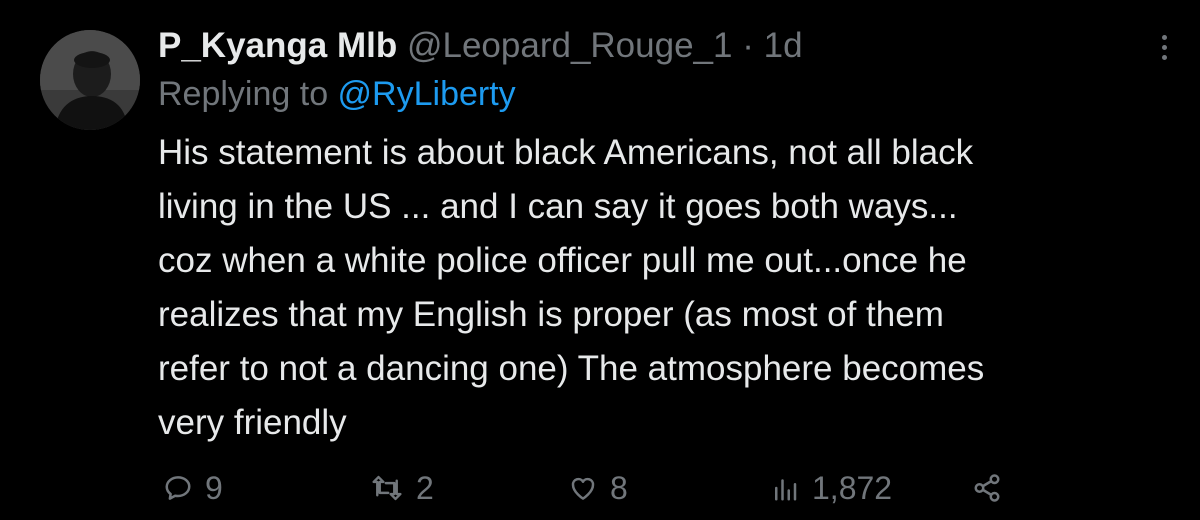 The height and width of the screenshot is (520, 1200). I want to click on share-icon, so click(987, 488).